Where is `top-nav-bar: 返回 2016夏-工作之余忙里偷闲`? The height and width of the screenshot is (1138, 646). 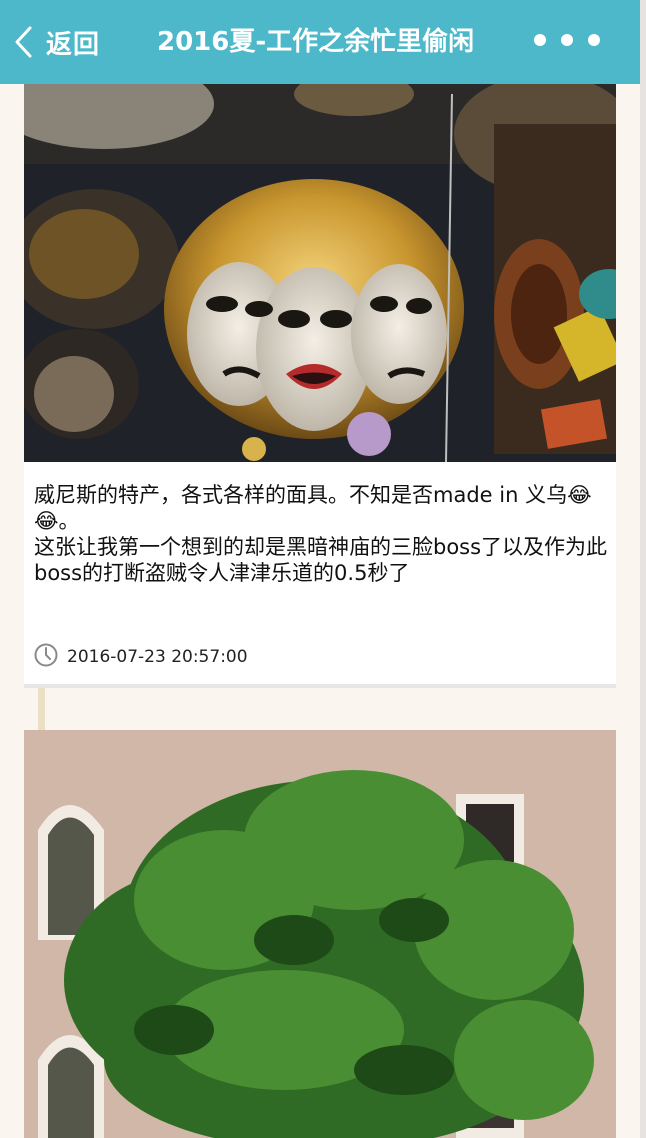 top-nav-bar: 返回 2016夏-工作之余忙里偷闲 is located at coordinates (320, 42).